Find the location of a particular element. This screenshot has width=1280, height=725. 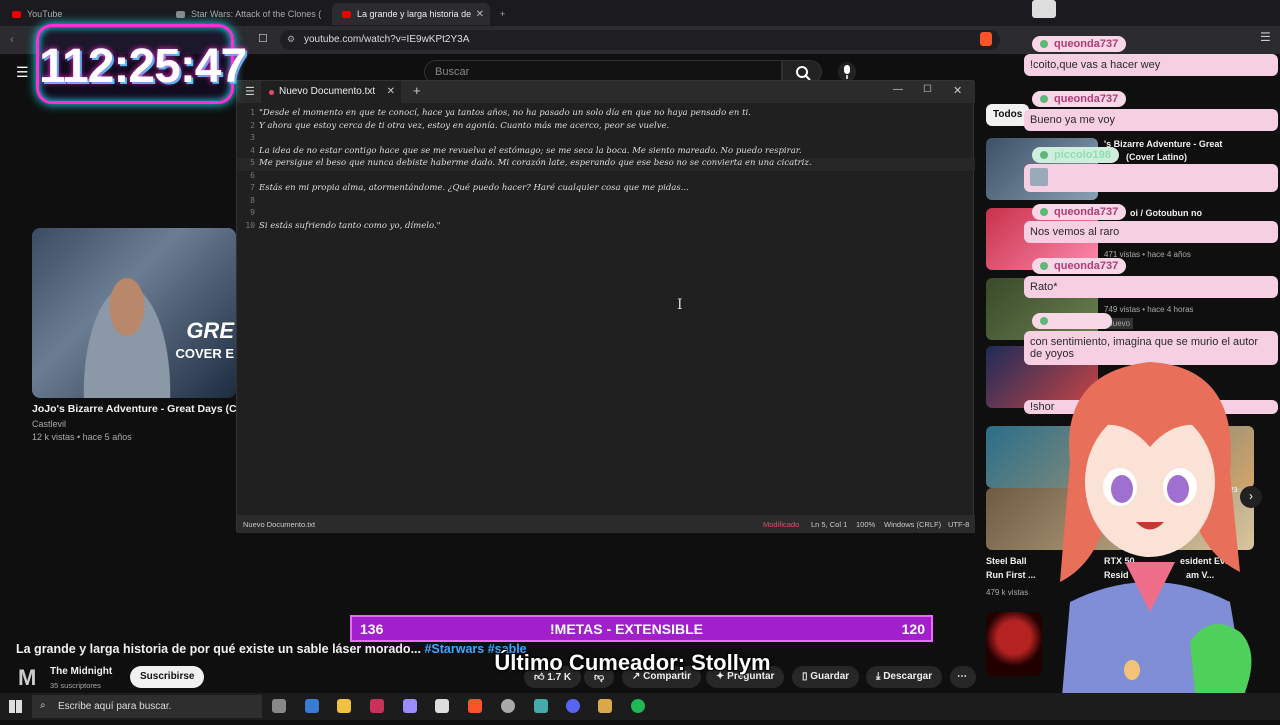

editor-line: 6 is located at coordinates (606, 177).